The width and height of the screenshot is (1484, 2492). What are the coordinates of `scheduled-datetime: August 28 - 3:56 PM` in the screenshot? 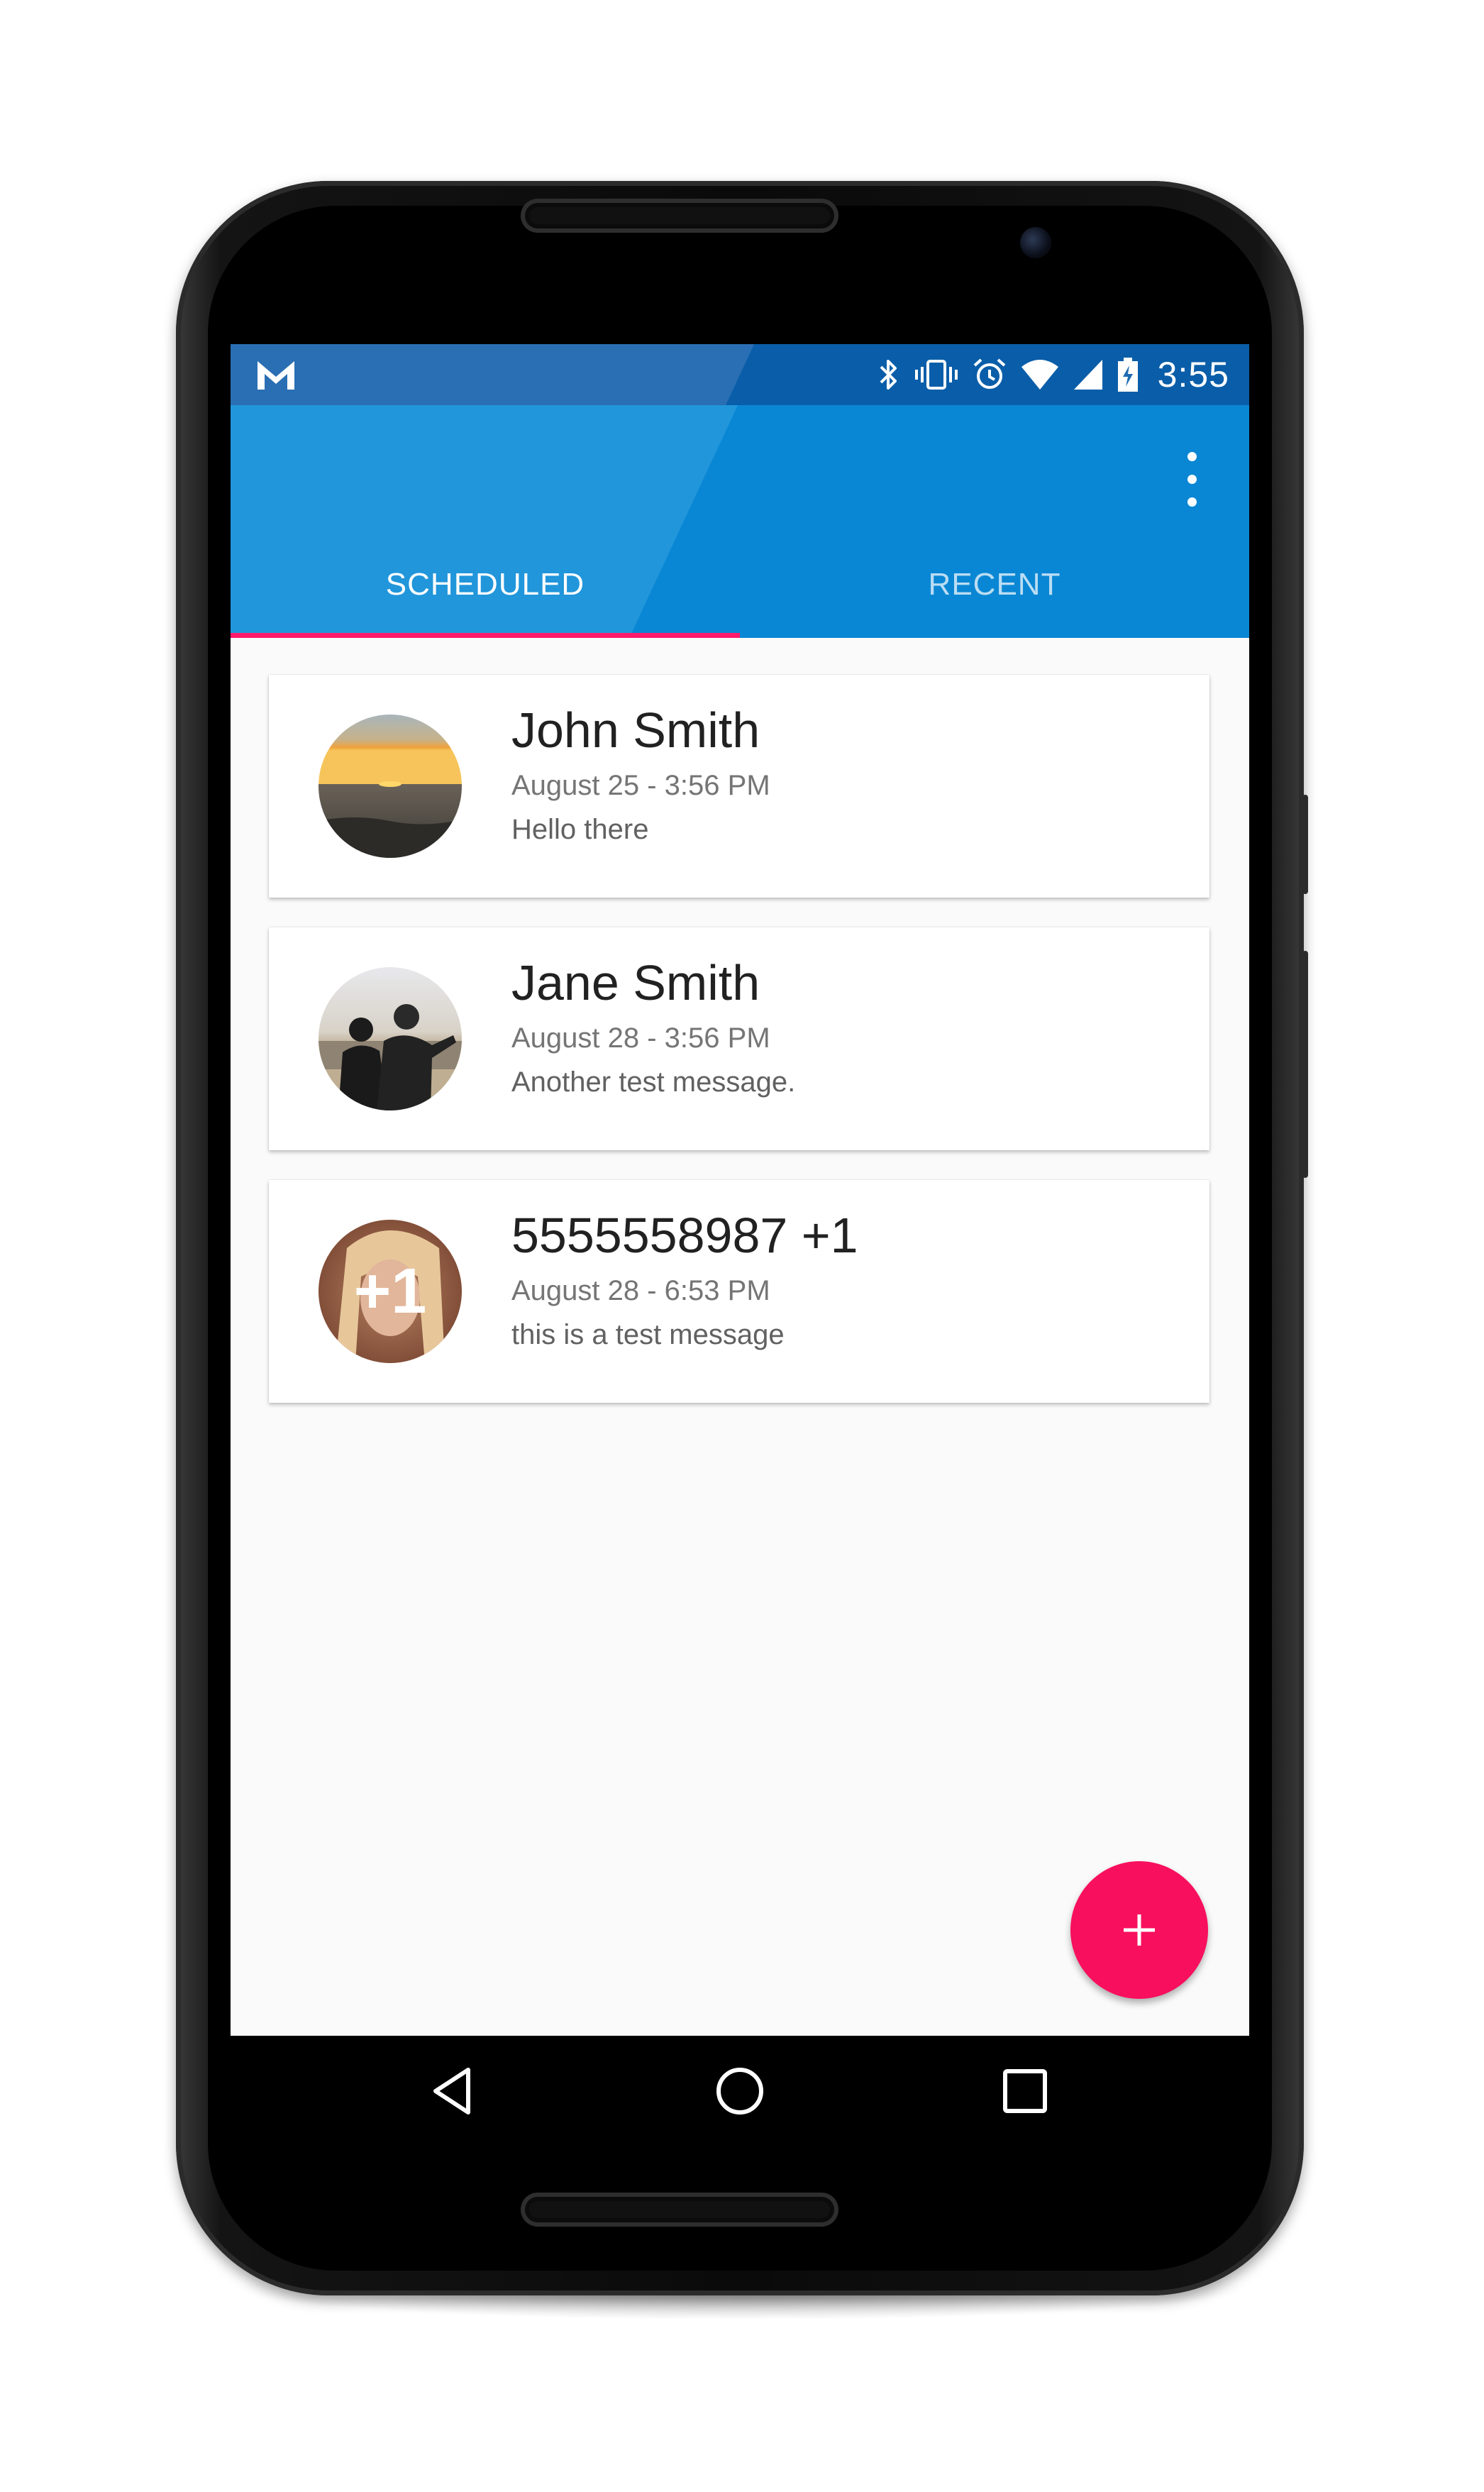 It's located at (640, 1038).